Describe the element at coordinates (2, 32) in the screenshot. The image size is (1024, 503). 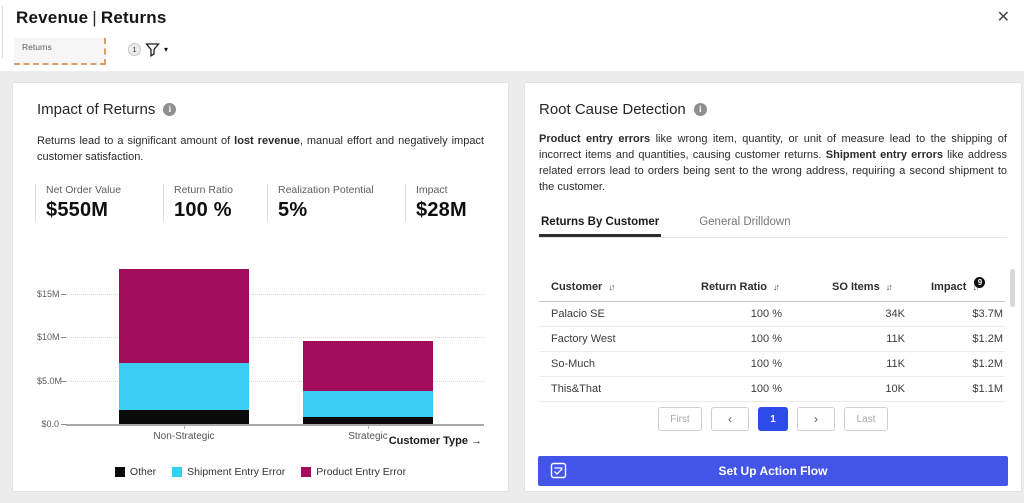
I see `window-edge` at that location.